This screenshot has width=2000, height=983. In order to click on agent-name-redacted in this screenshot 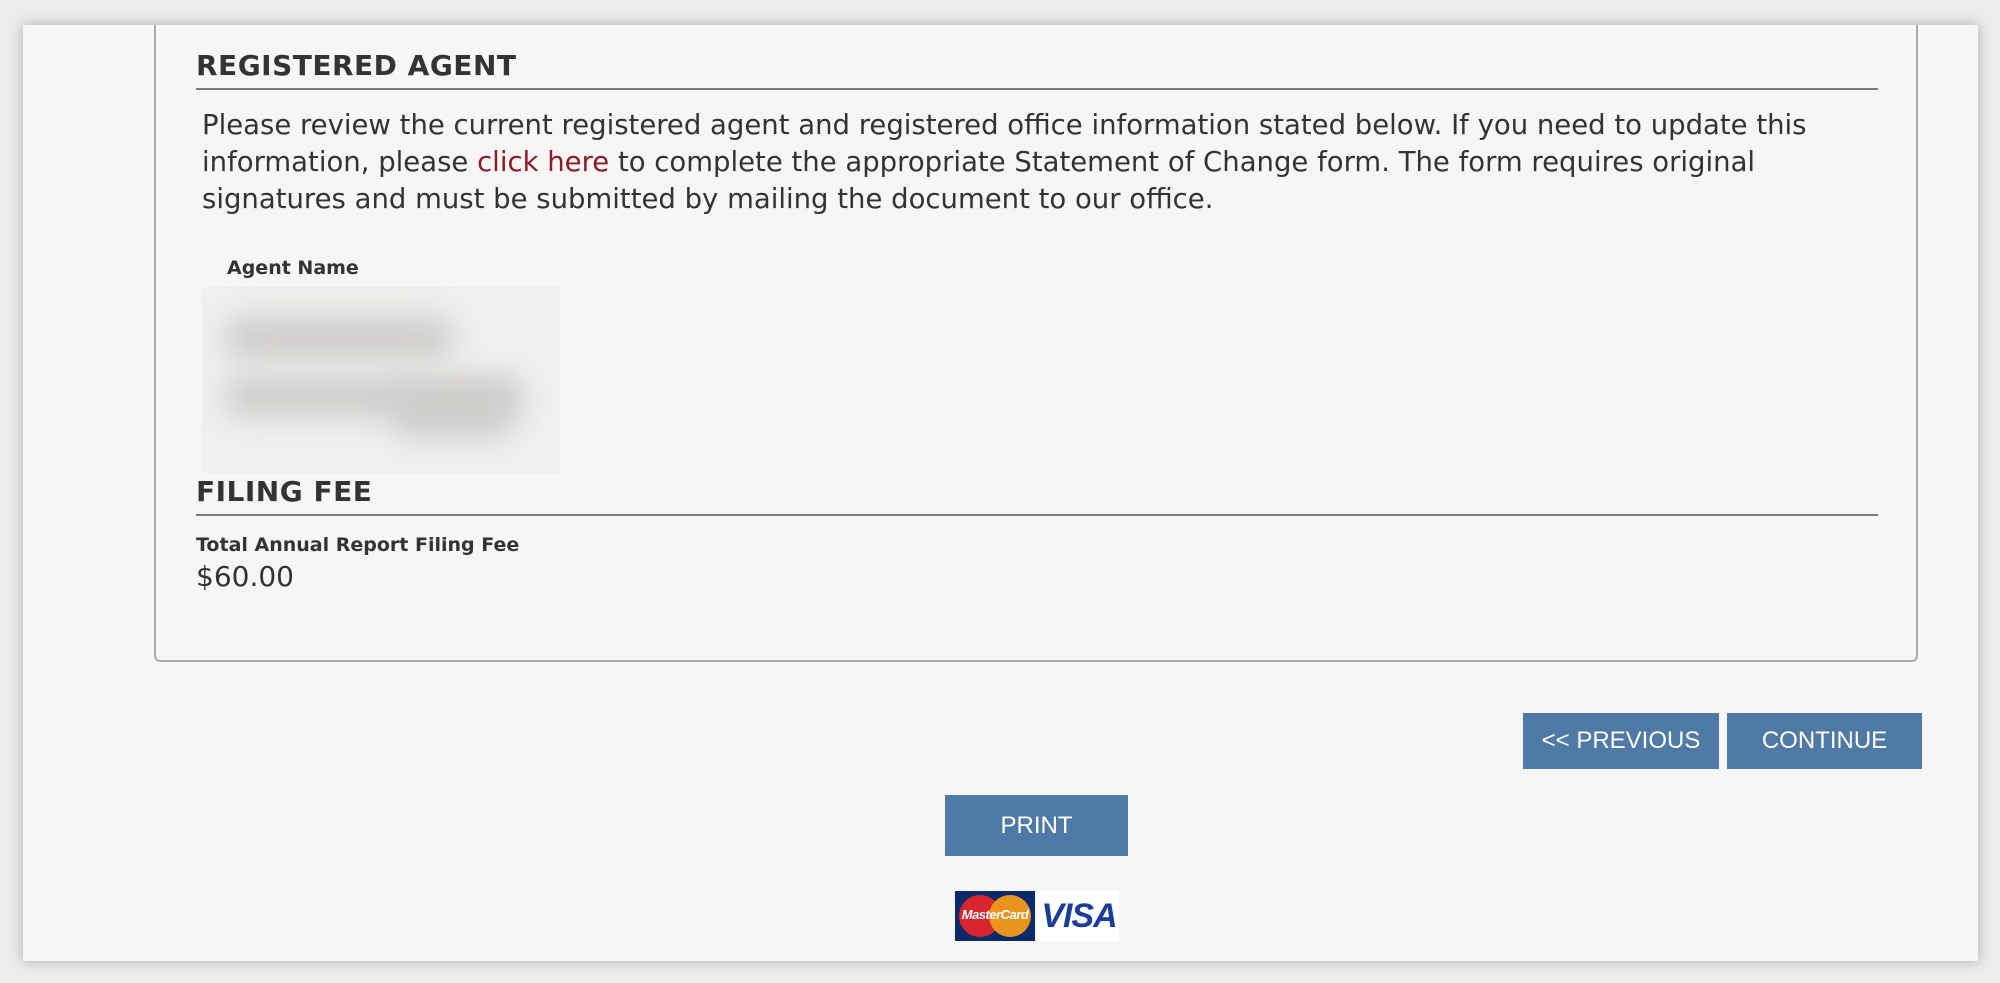, I will do `click(381, 380)`.